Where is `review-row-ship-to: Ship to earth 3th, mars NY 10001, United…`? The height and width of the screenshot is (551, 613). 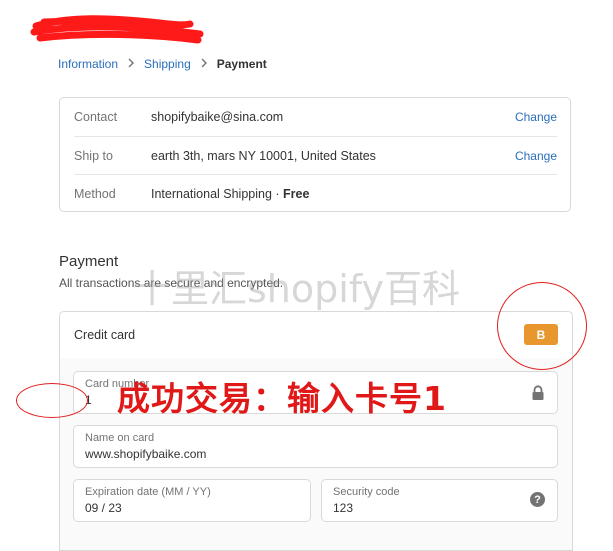 review-row-ship-to: Ship to earth 3th, mars NY 10001, United… is located at coordinates (315, 155).